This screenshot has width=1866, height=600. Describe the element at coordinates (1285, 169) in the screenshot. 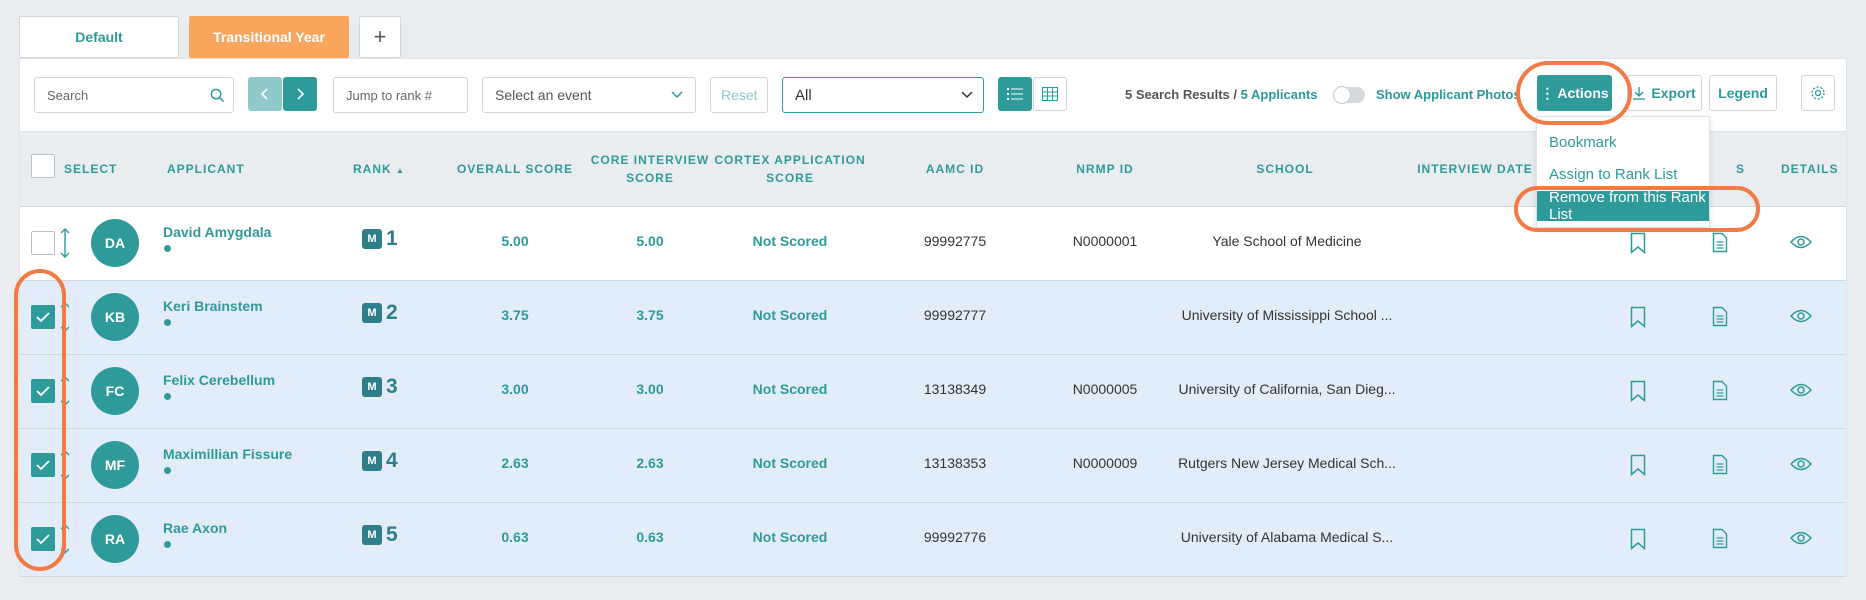

I see `column-header-school: SCHOOL` at that location.